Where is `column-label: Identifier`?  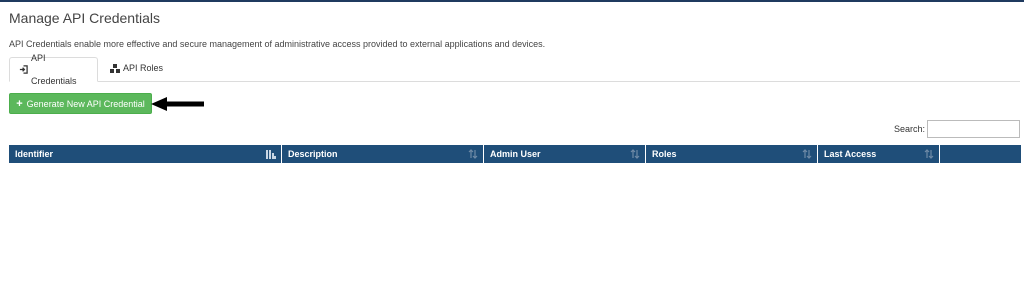
column-label: Identifier is located at coordinates (34, 154).